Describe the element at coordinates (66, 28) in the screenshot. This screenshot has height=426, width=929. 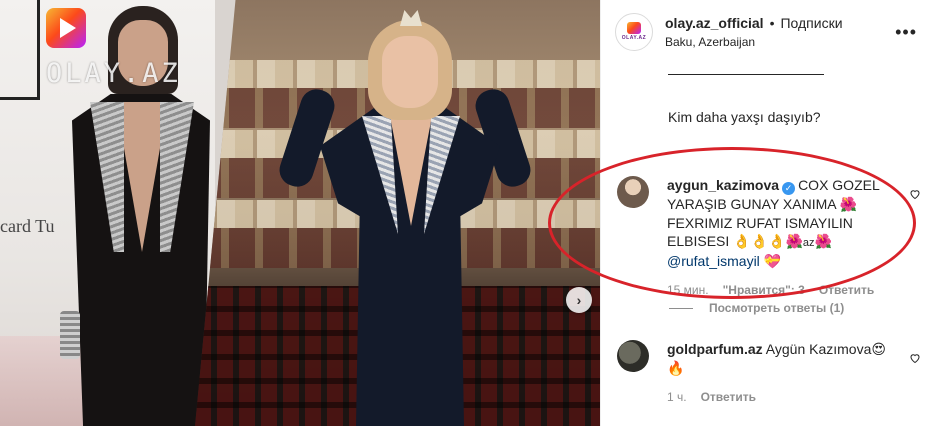
I see `play-logo-icon` at that location.